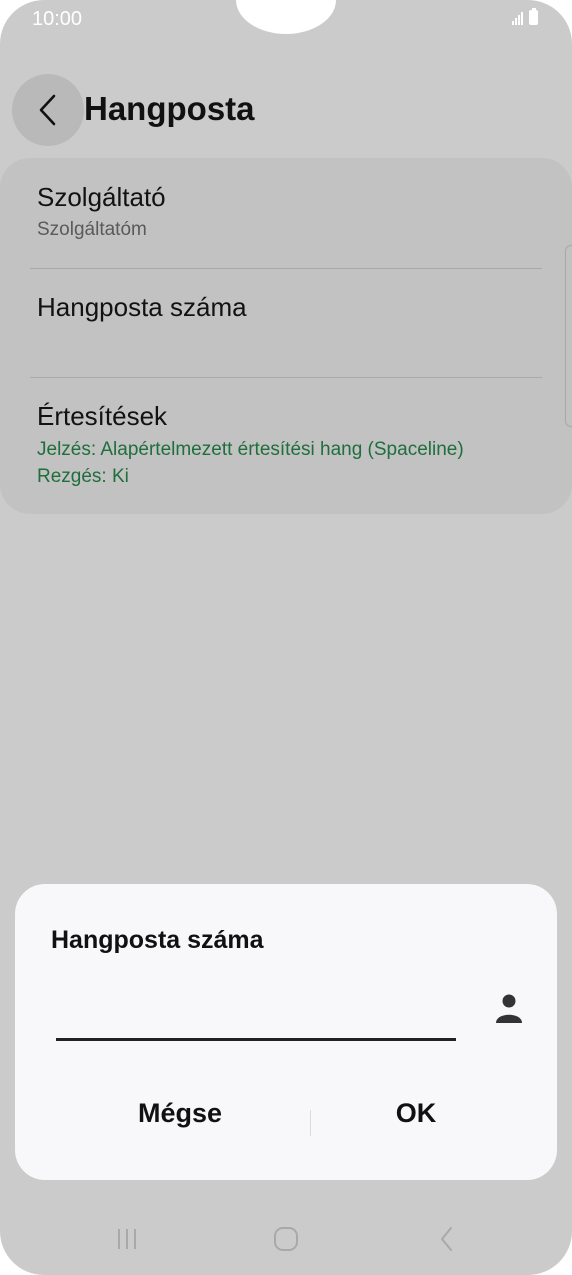  I want to click on voicemail-number-input, so click(256, 1008).